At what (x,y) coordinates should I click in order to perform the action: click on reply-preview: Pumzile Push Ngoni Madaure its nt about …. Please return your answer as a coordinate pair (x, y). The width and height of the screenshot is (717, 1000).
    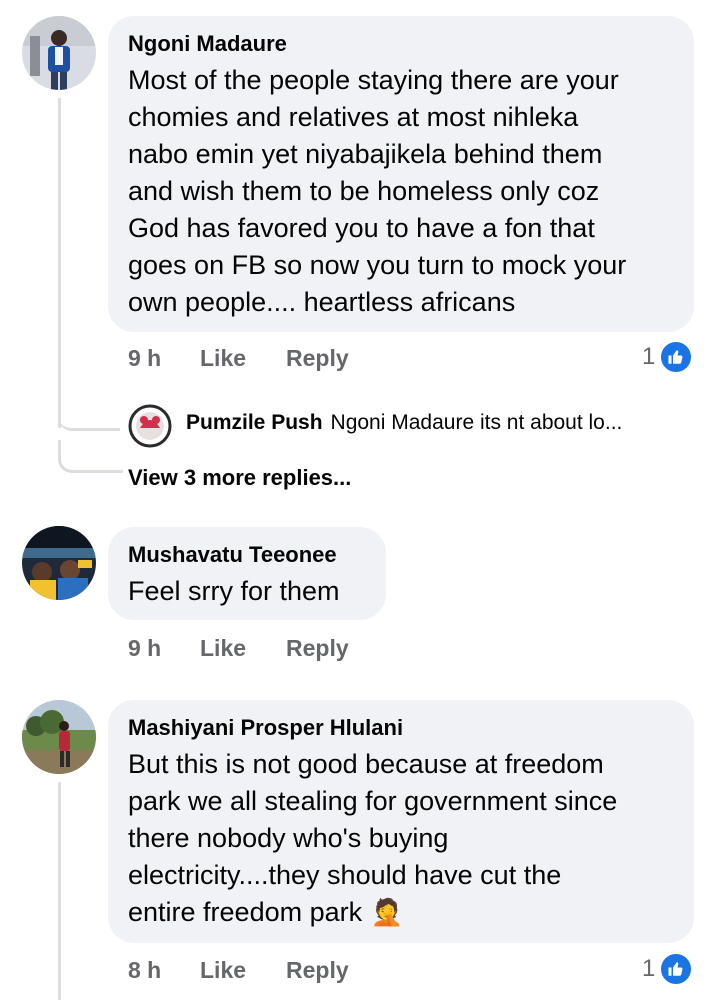
    Looking at the image, I should click on (404, 423).